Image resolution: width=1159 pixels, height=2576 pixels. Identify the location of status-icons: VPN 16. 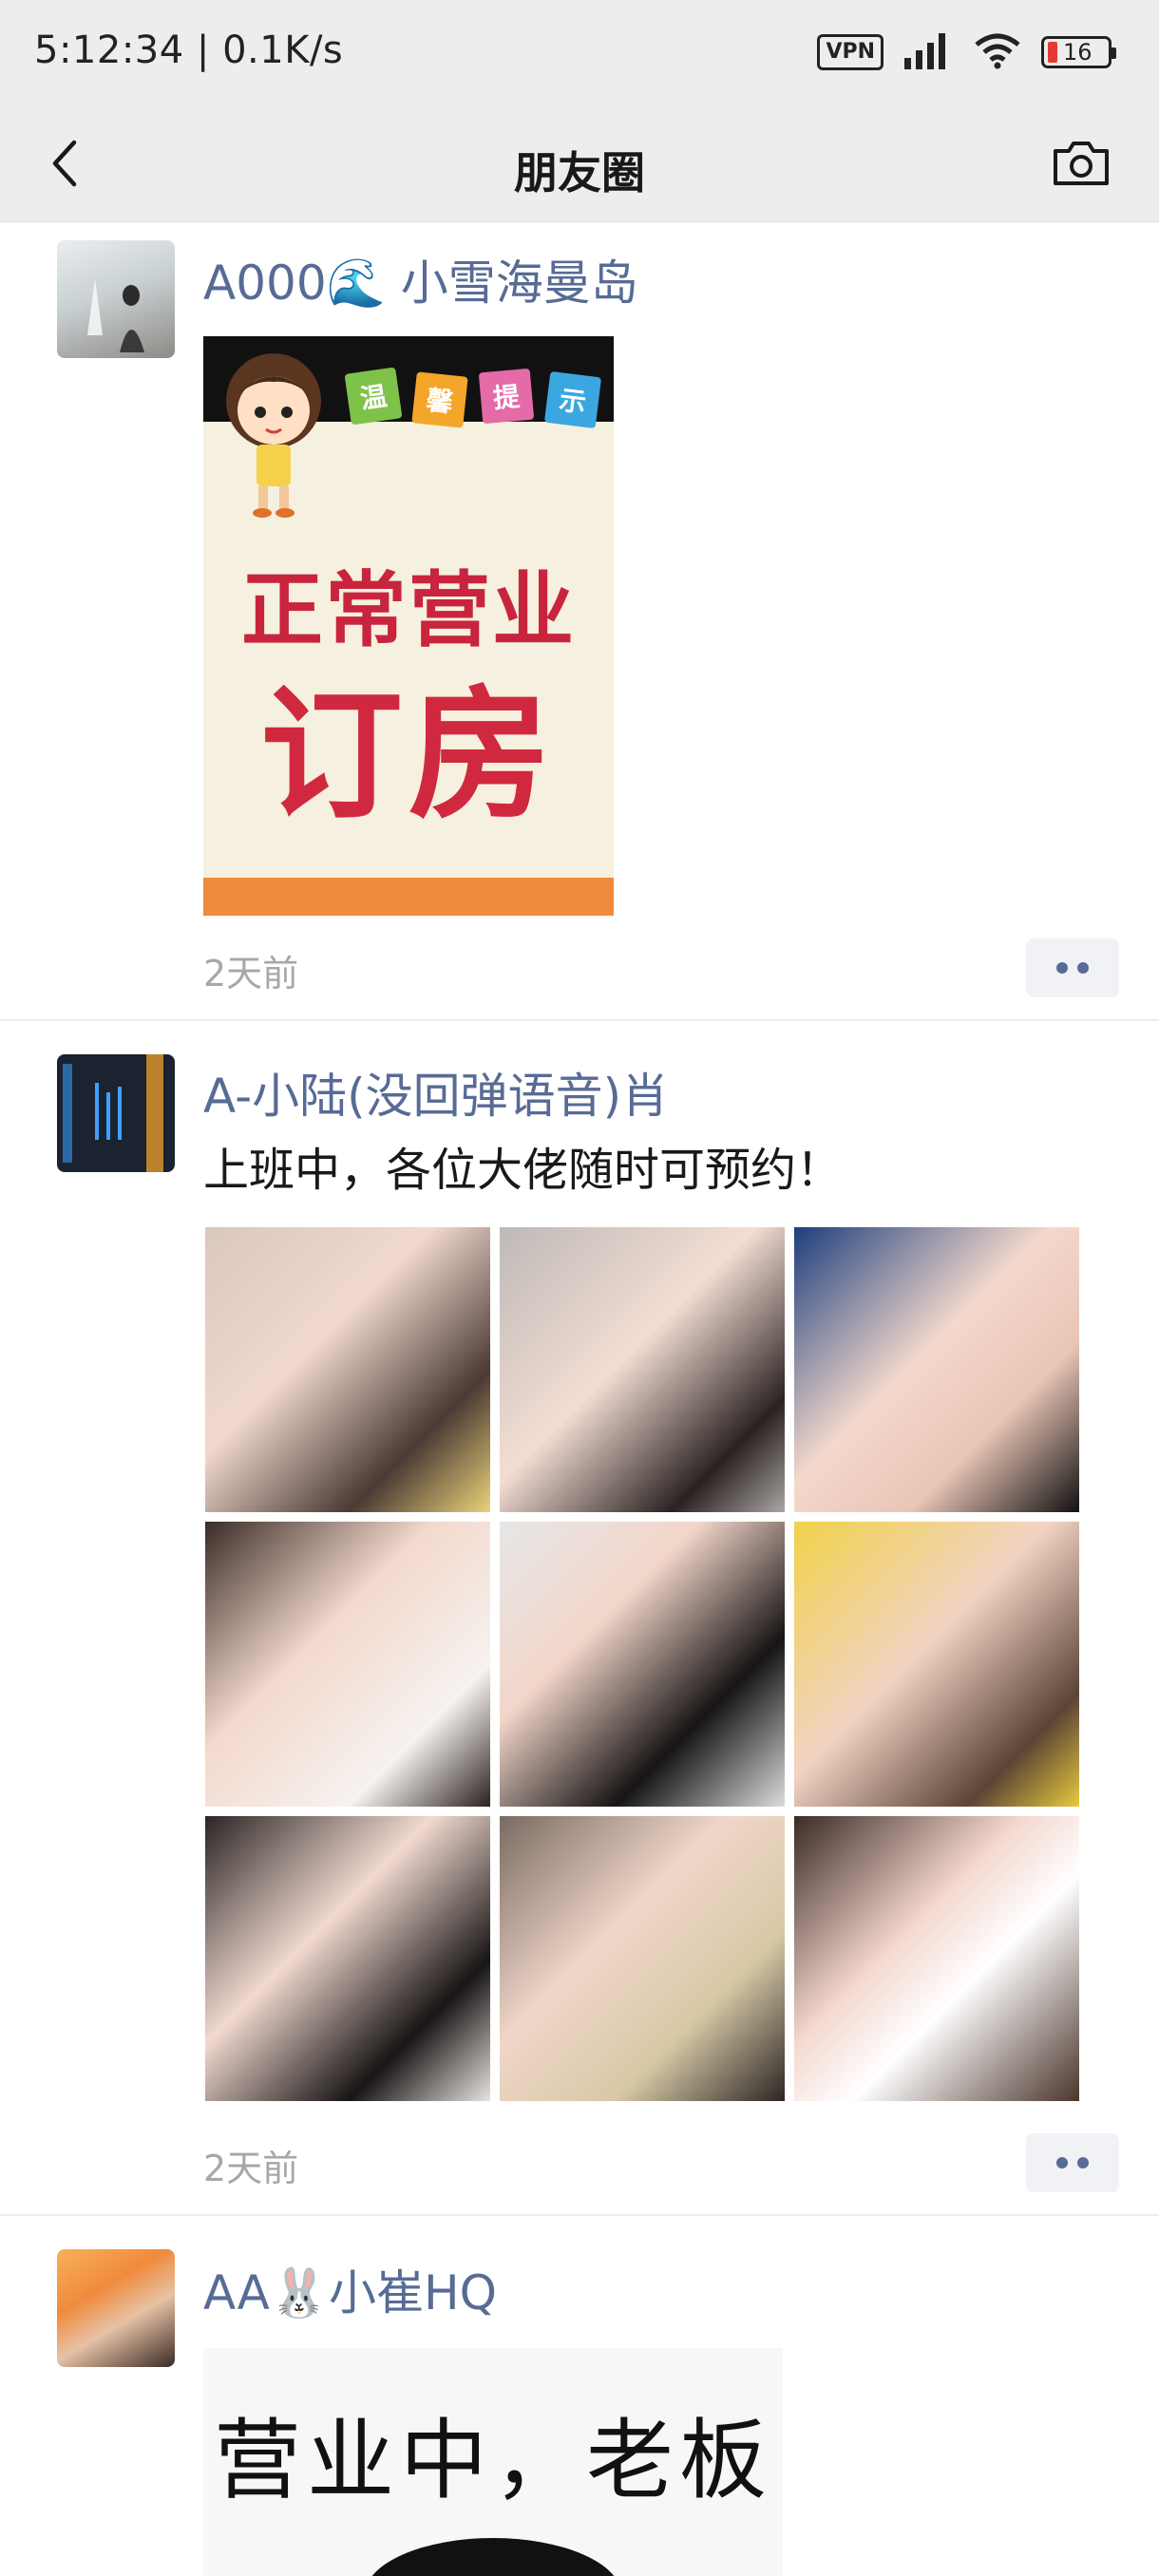
(966, 52).